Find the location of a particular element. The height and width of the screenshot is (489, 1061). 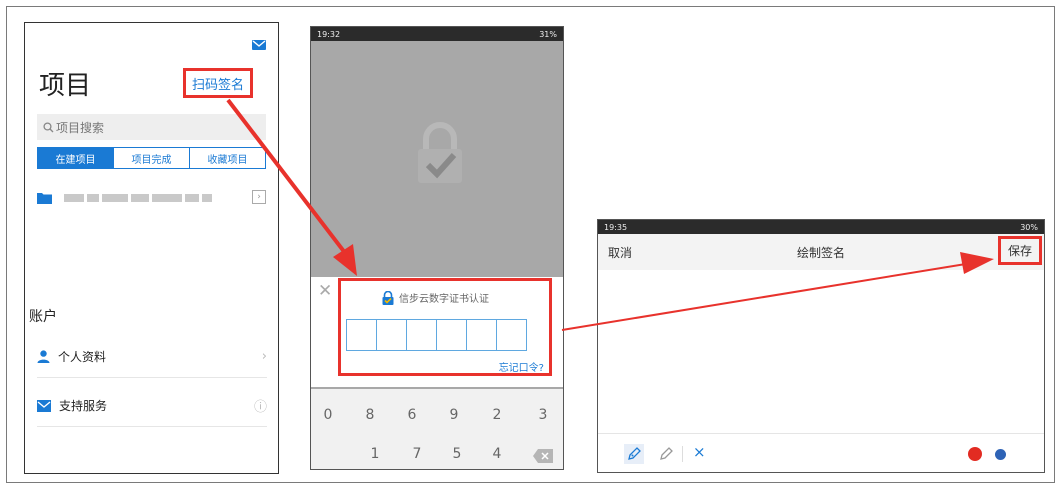

tab-completed: 项目完成 is located at coordinates (152, 158).